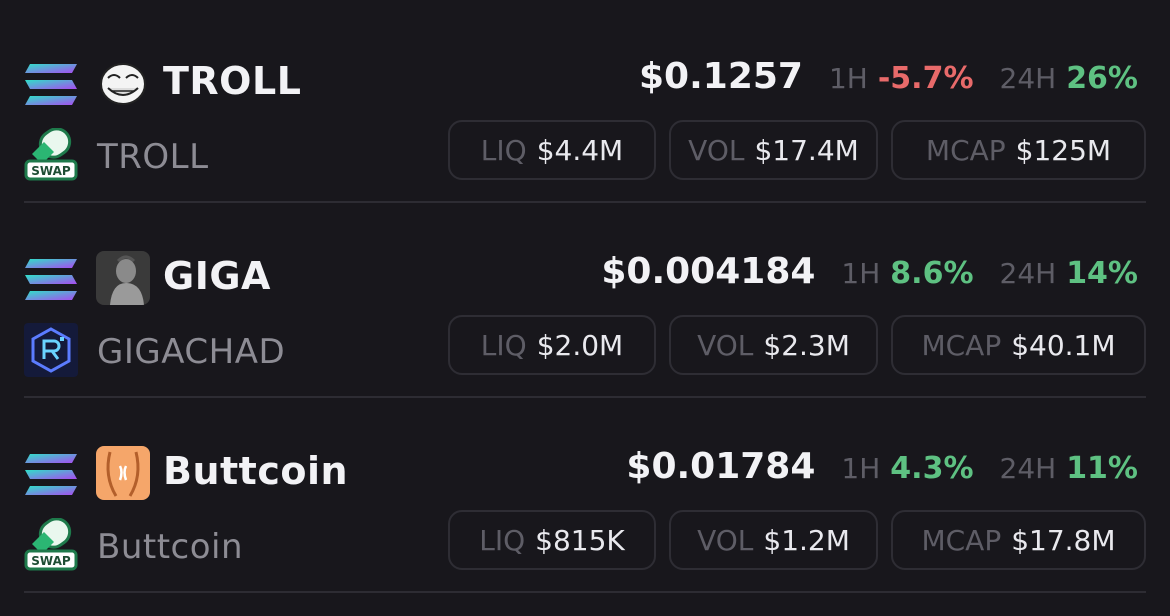 Image resolution: width=1170 pixels, height=616 pixels. Describe the element at coordinates (1063, 345) in the screenshot. I see `market-cap-value: $40.1M` at that location.